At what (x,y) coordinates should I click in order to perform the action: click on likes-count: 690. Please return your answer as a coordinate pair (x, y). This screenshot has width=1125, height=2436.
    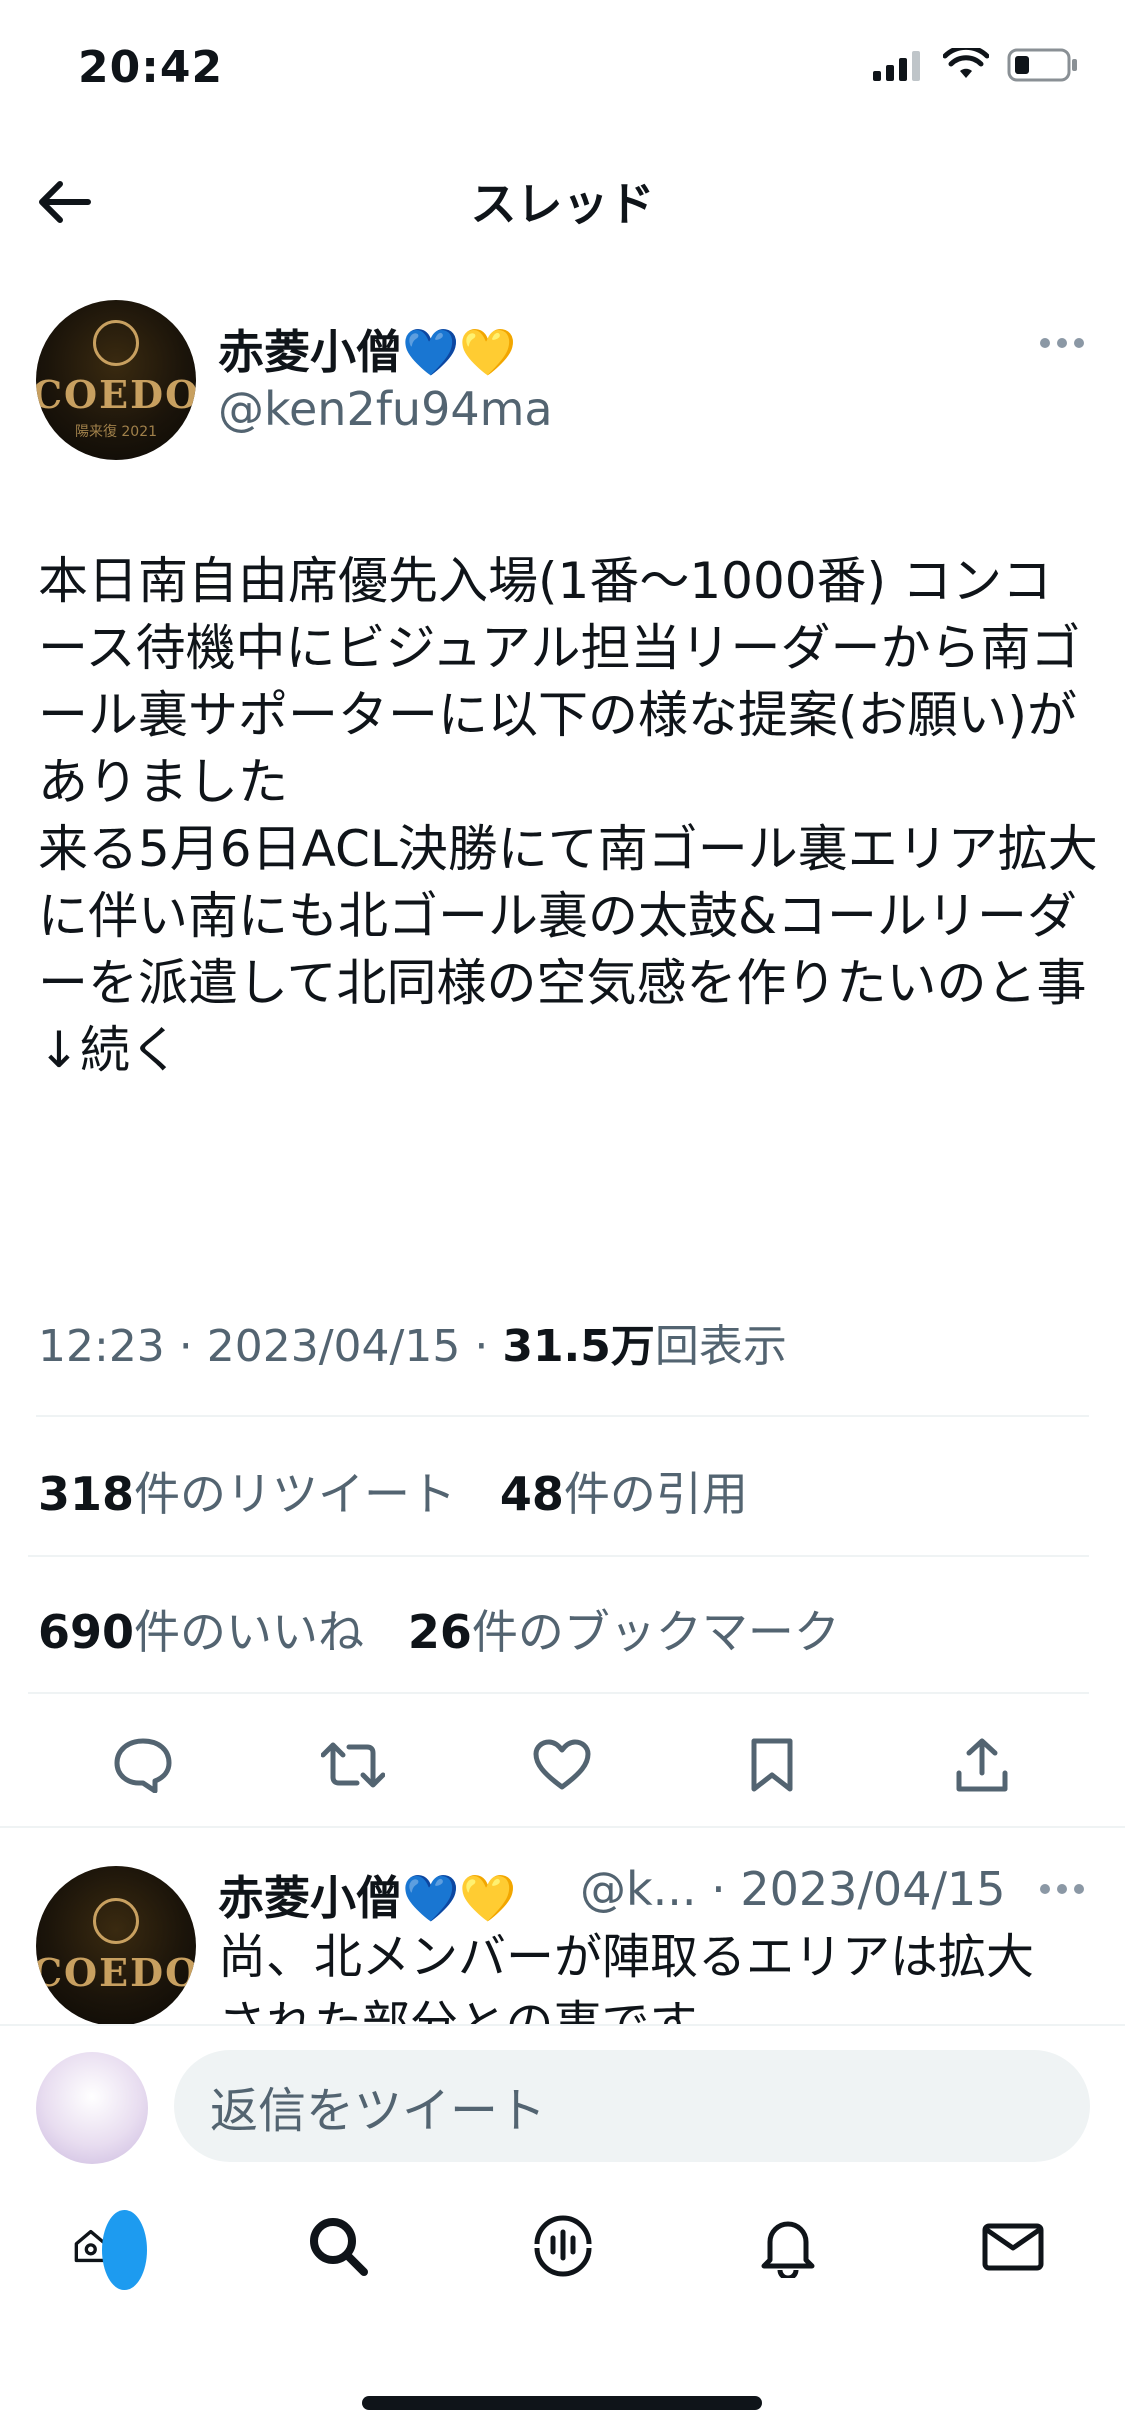
    Looking at the image, I should click on (86, 1632).